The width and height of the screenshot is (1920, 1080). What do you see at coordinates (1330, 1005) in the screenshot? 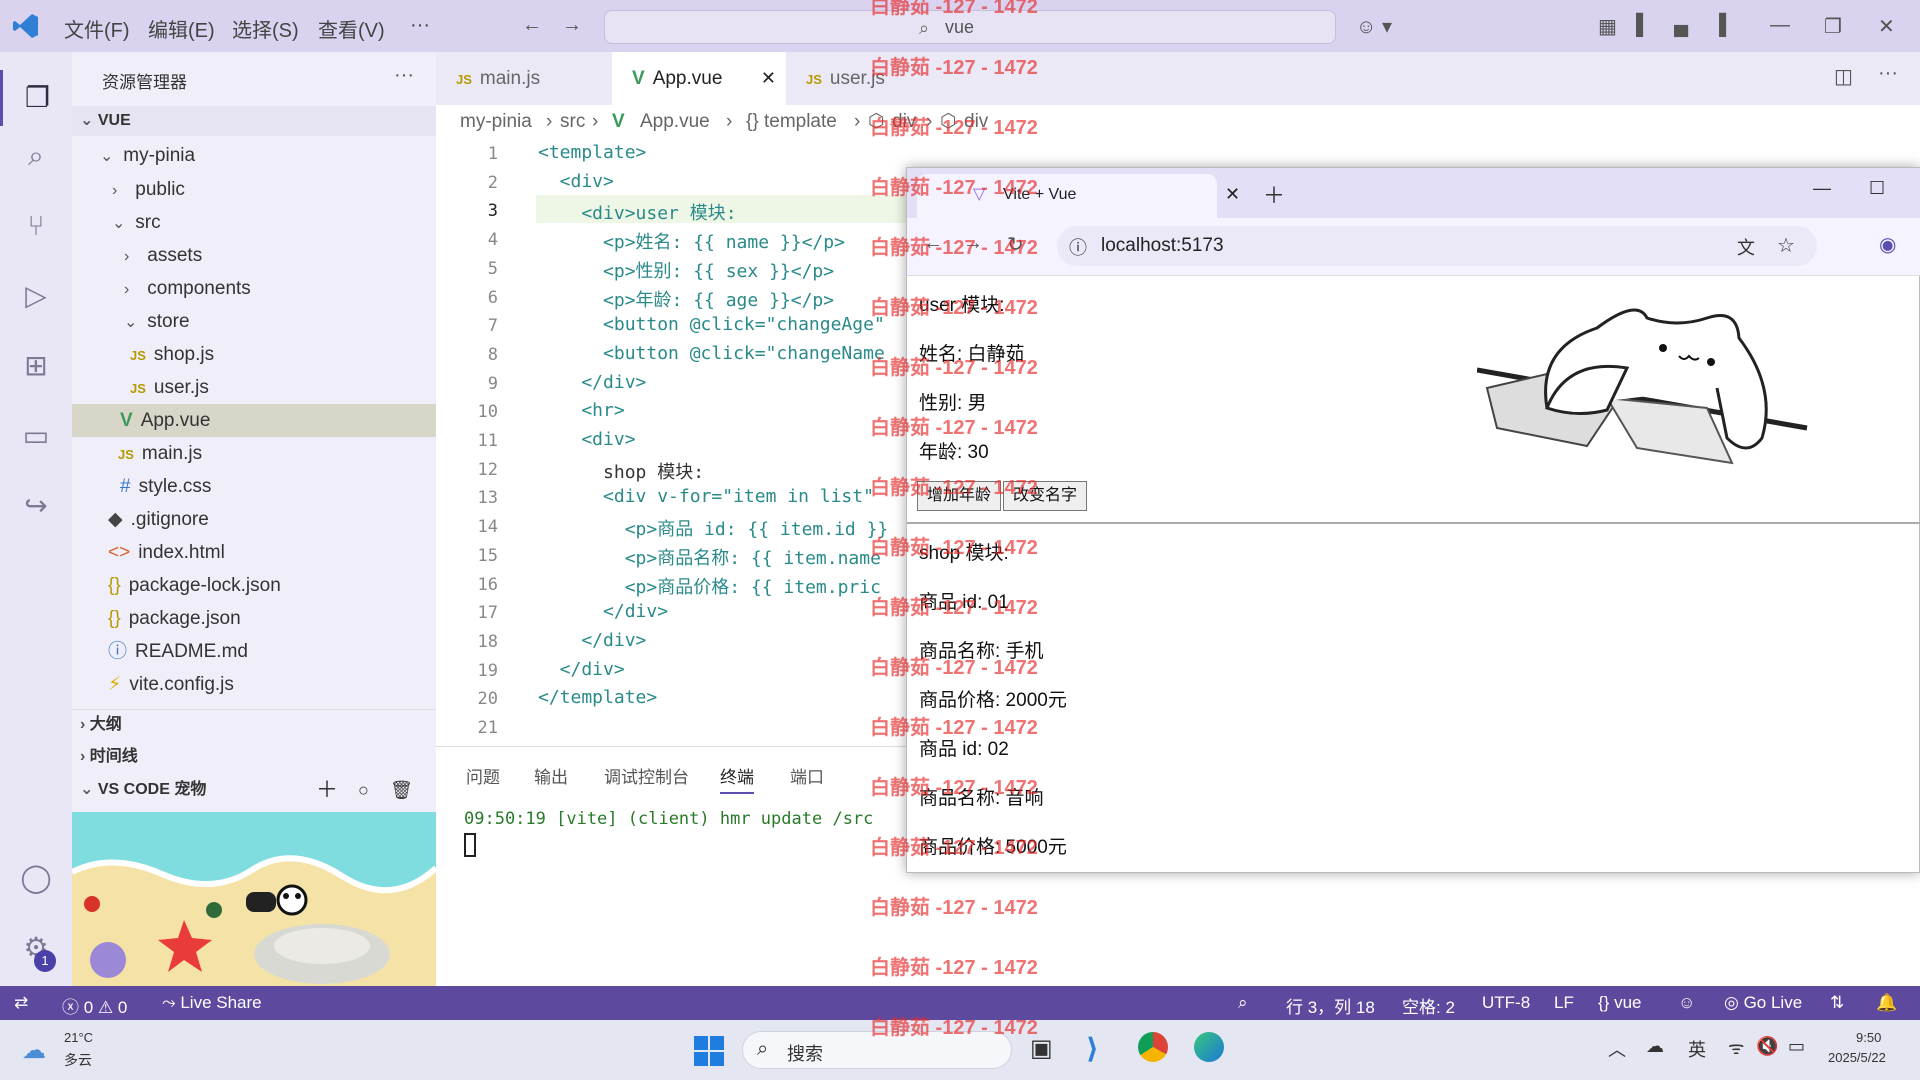
I see `cursor-position: 行 3，列 18` at bounding box center [1330, 1005].